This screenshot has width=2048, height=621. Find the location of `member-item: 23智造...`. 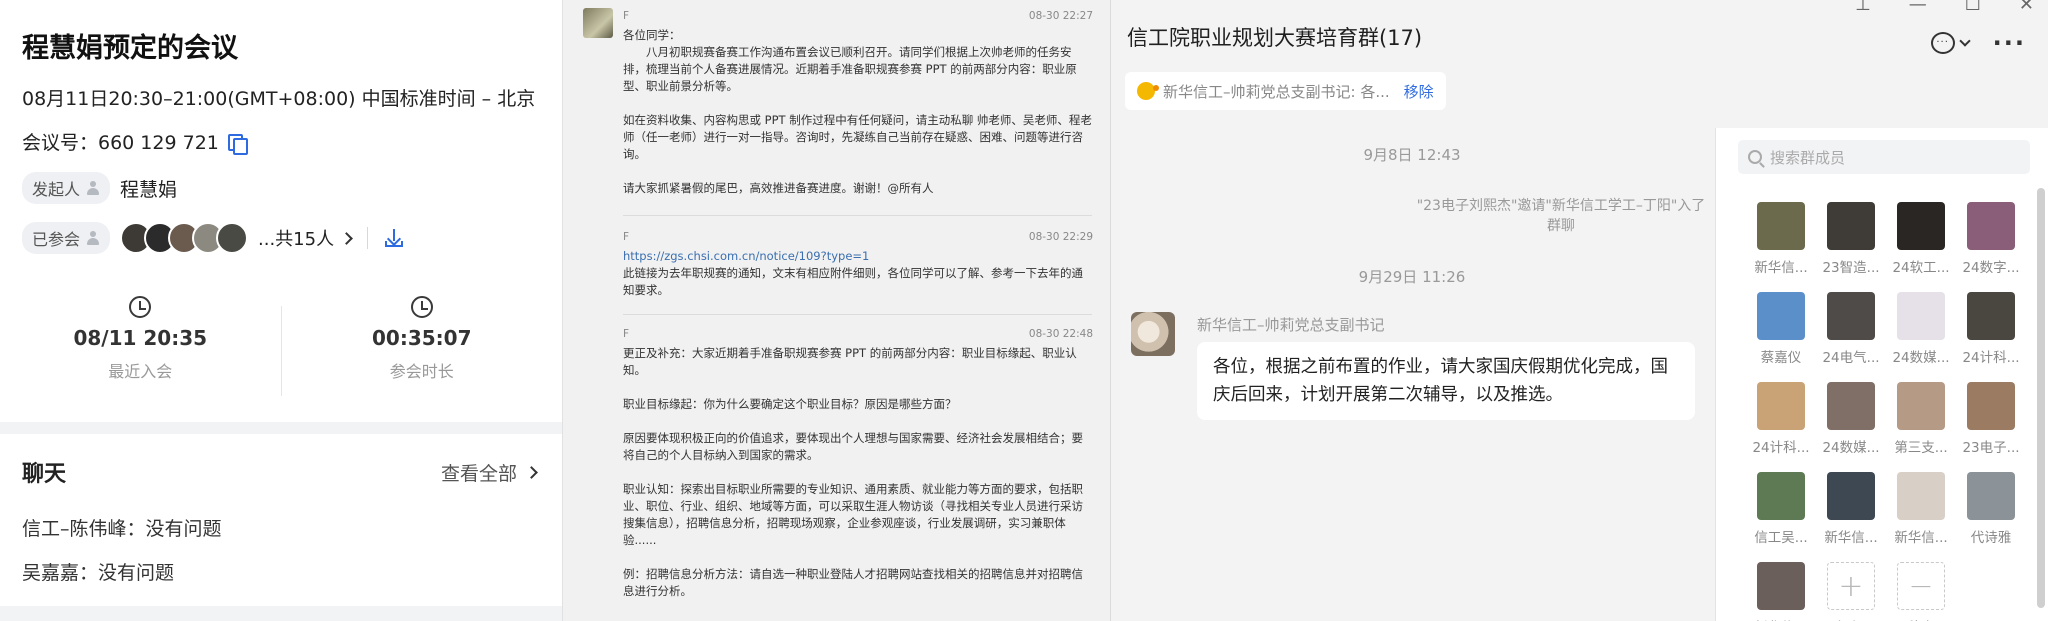

member-item: 23智造... is located at coordinates (1851, 239).